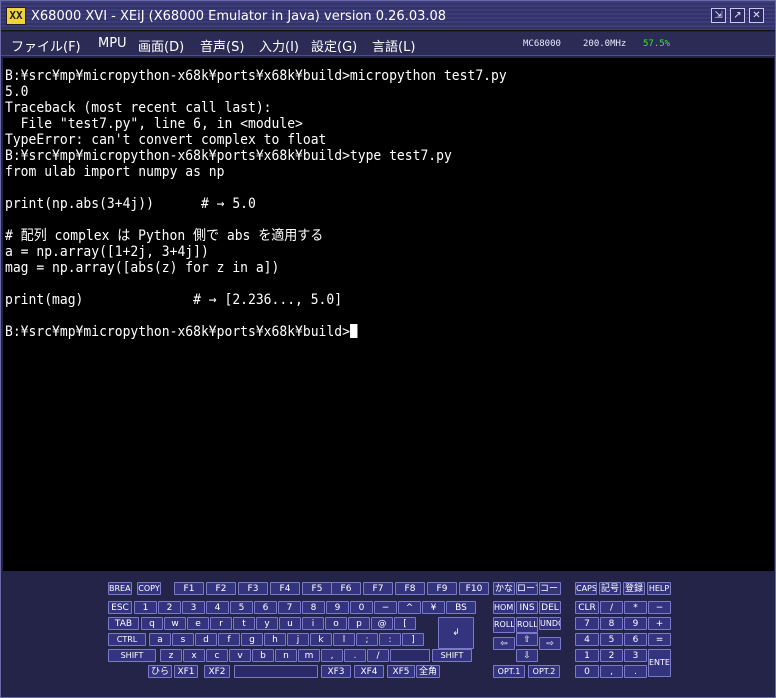  What do you see at coordinates (253, 588) in the screenshot?
I see `keyboard-key: F3` at bounding box center [253, 588].